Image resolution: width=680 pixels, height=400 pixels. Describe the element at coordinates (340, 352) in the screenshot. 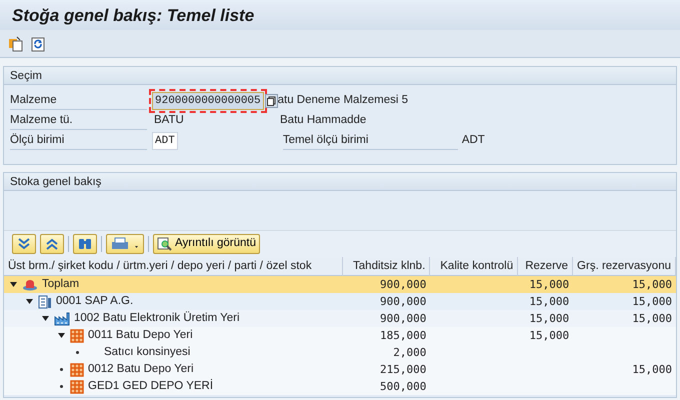

I see `tree-row: Satıcı konsinyesi 2,000` at that location.